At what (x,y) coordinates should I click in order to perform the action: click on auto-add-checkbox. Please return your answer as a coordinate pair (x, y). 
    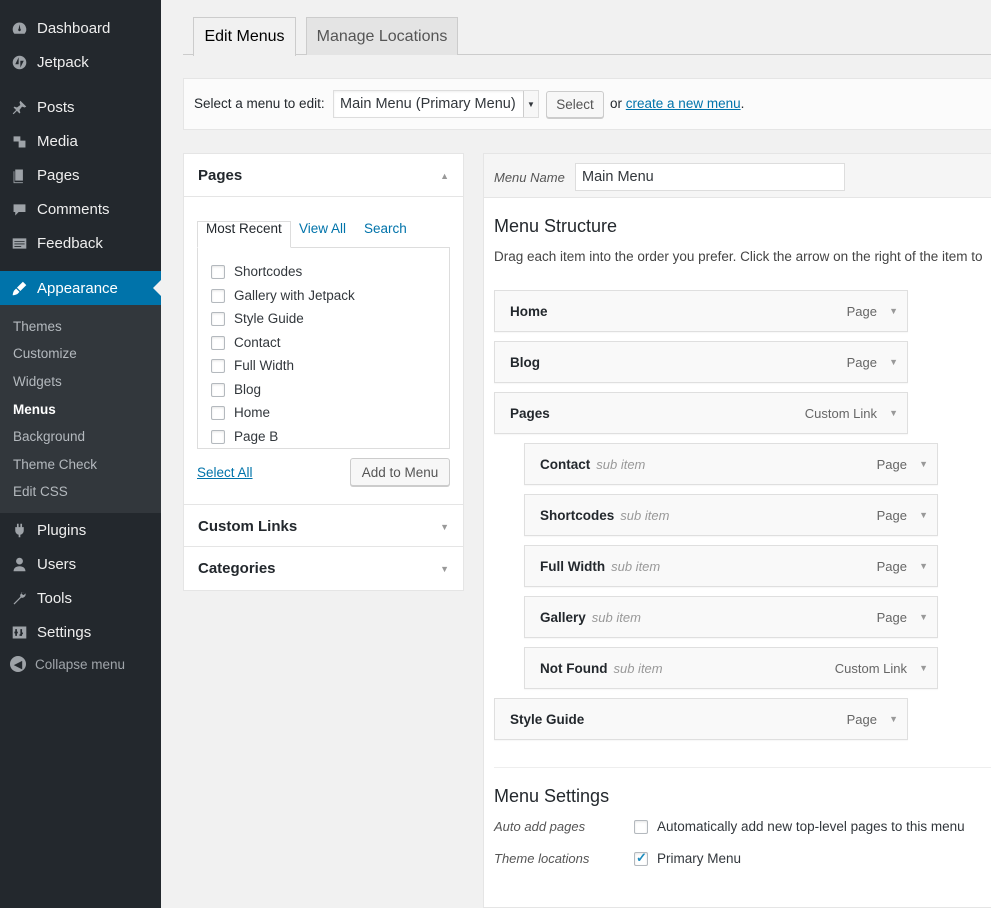
    Looking at the image, I should click on (641, 826).